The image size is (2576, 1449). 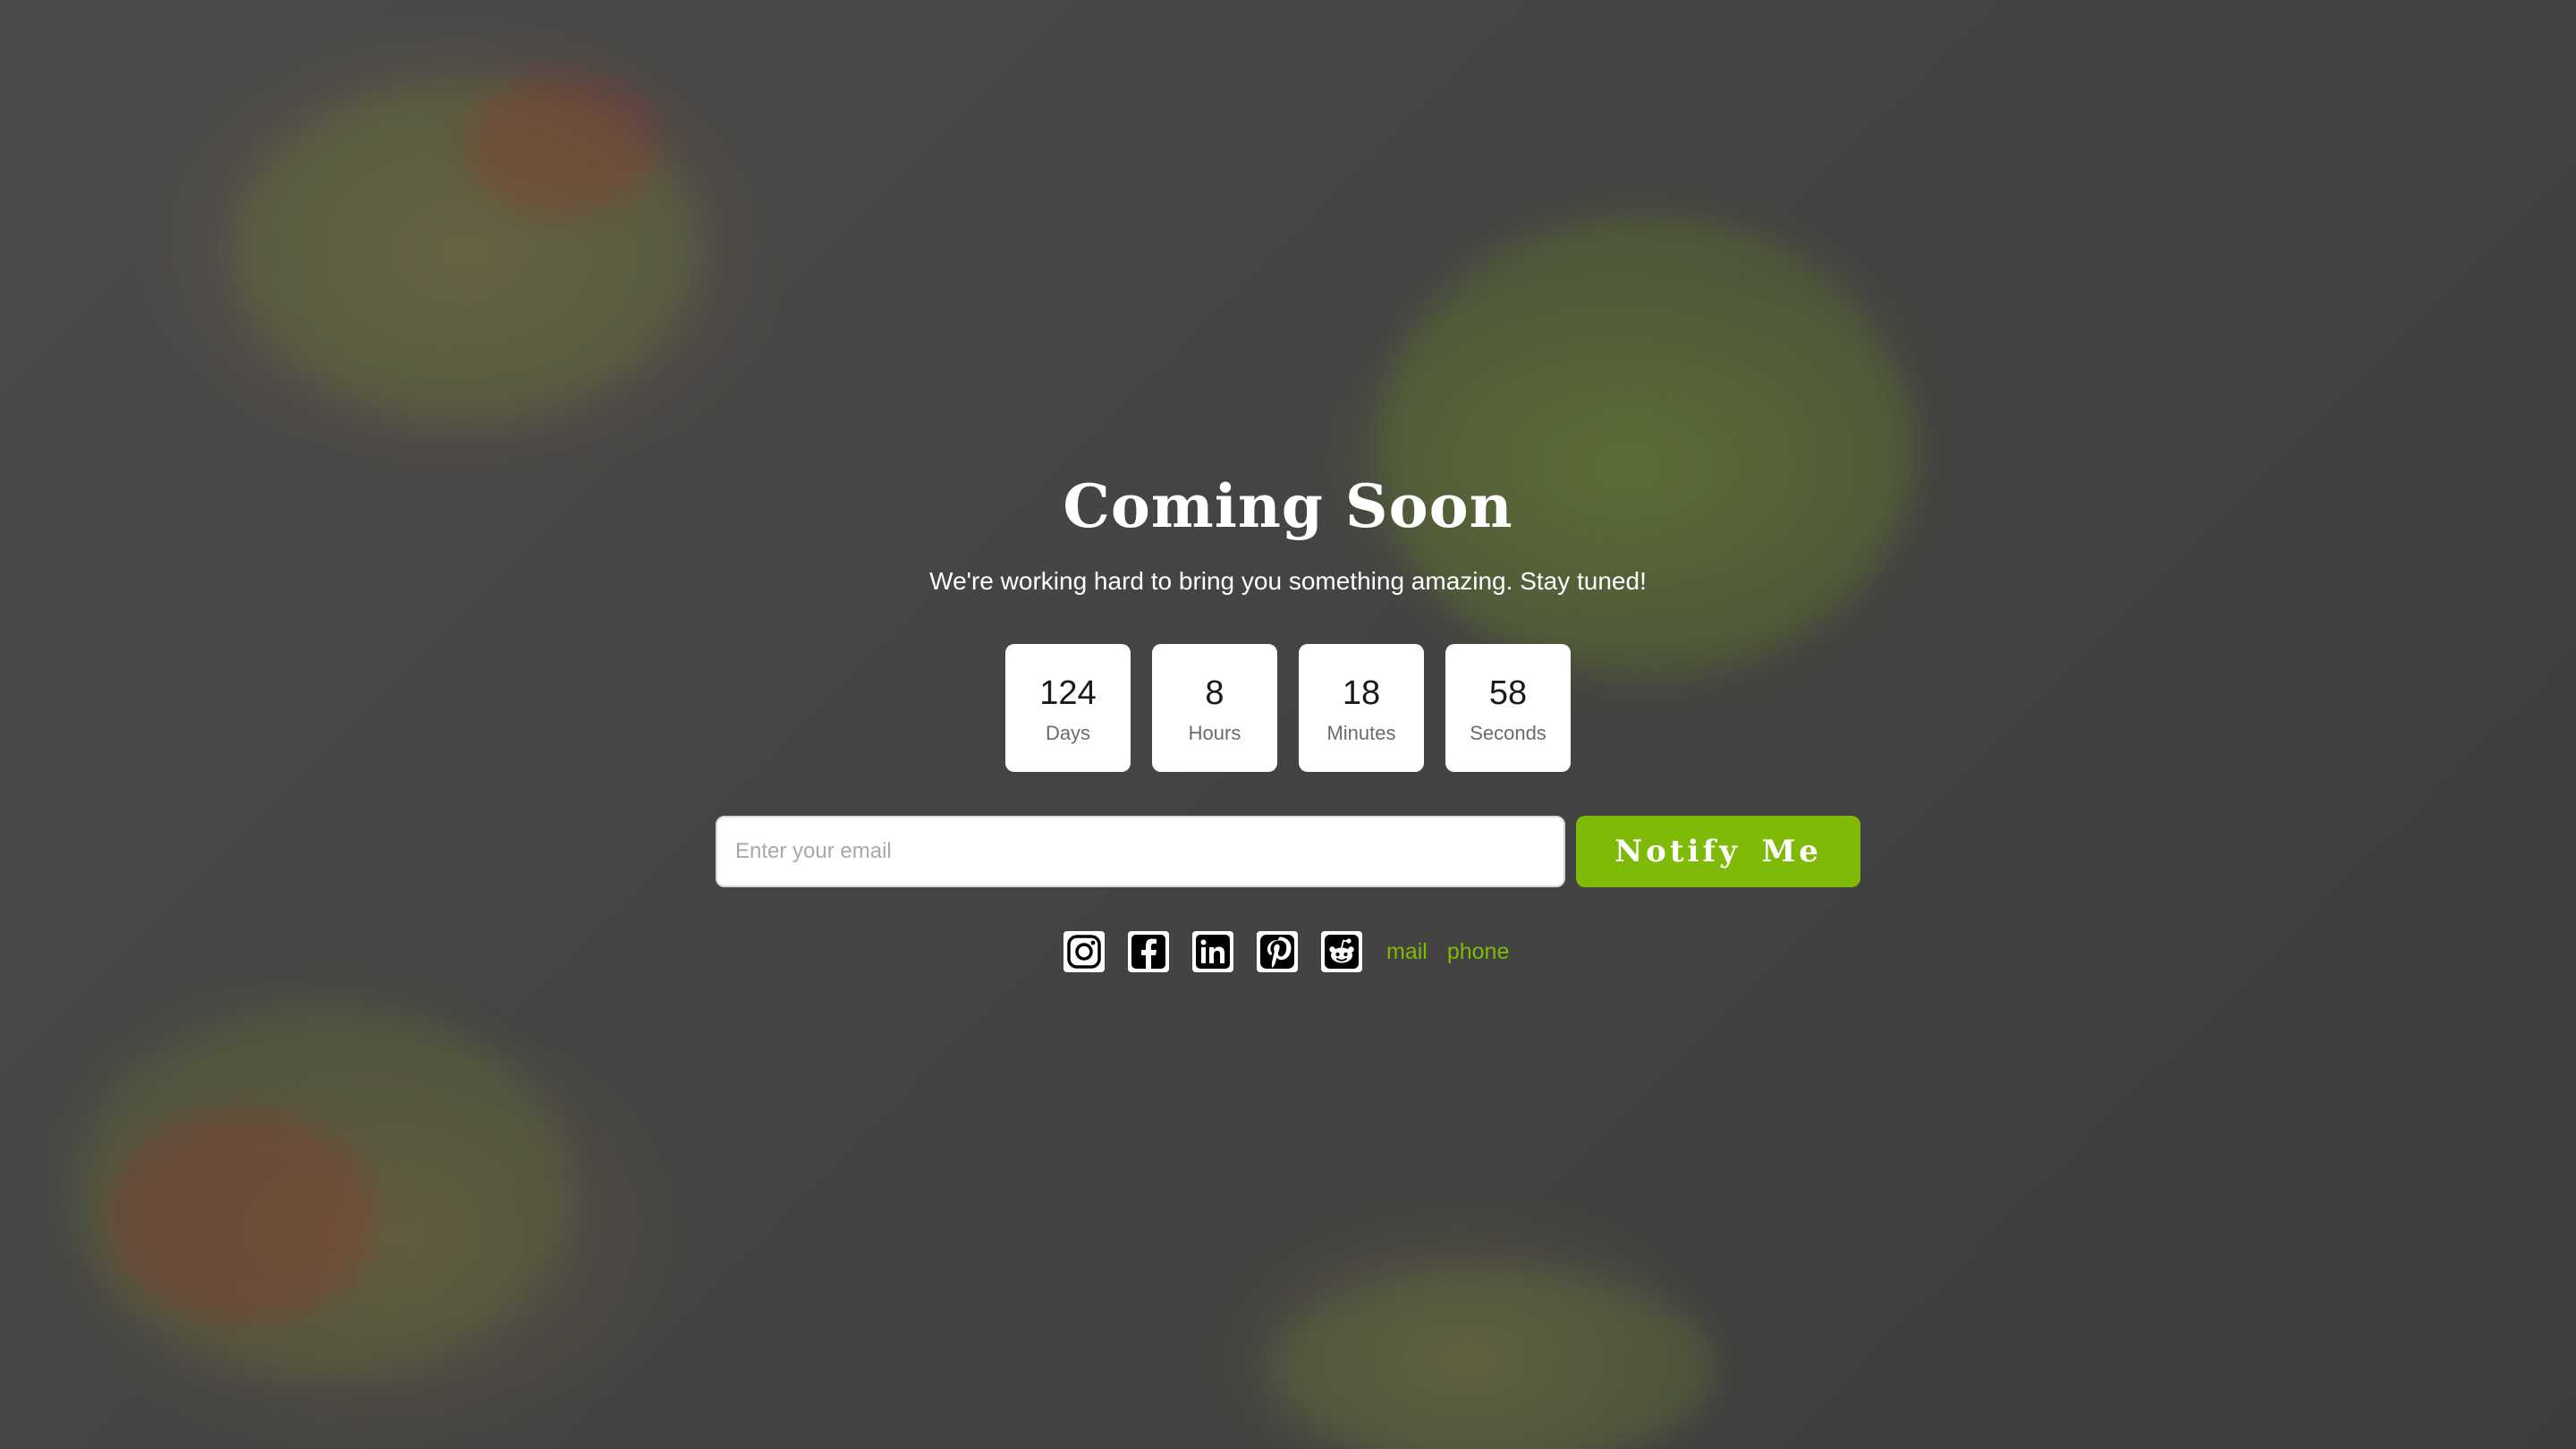 I want to click on countdown-days-value: 124, so click(x=1068, y=693).